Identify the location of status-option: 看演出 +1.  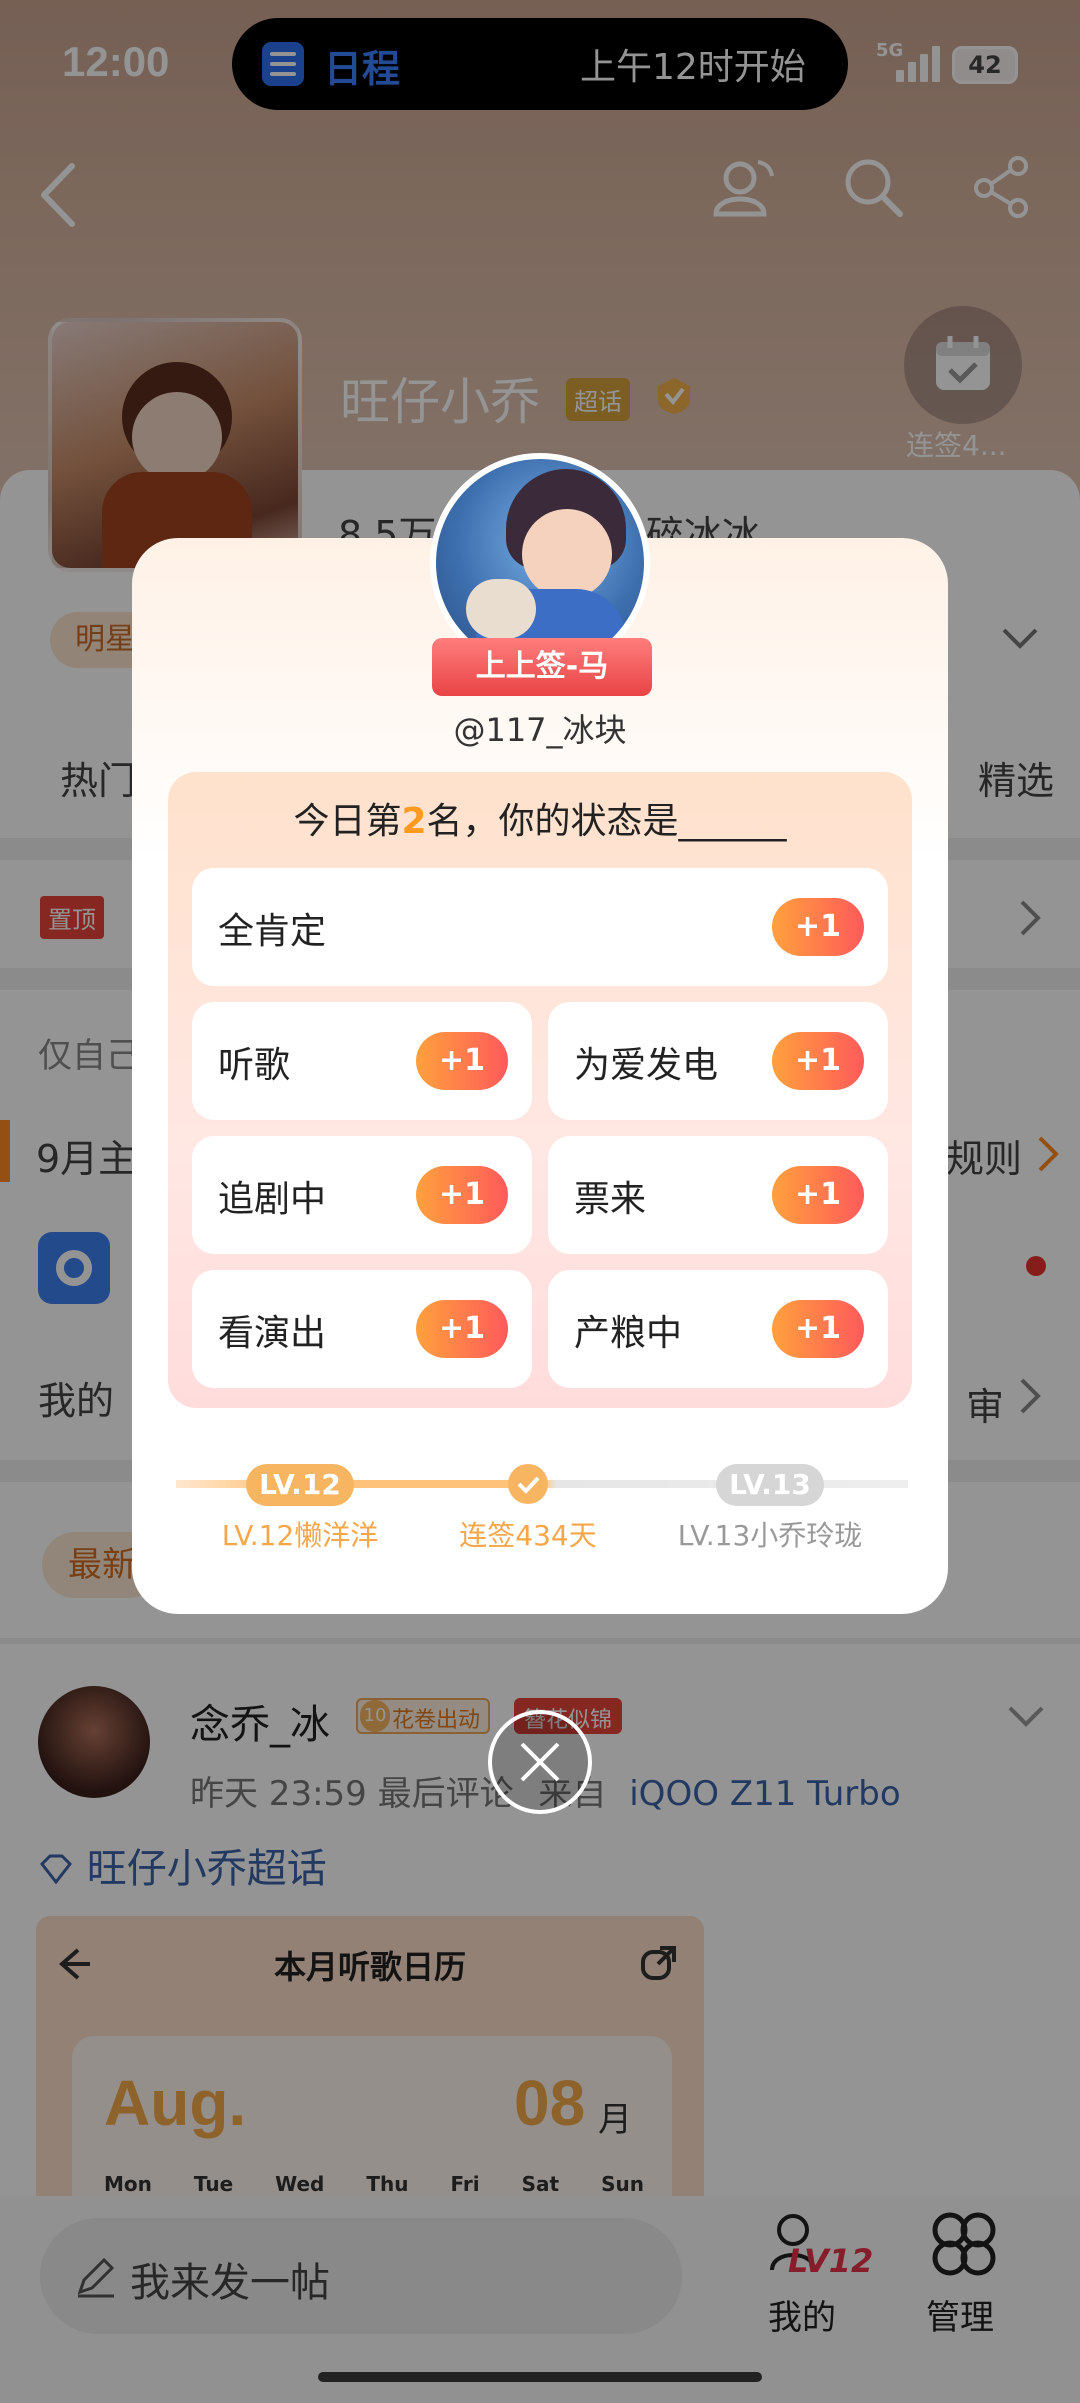
(362, 1329).